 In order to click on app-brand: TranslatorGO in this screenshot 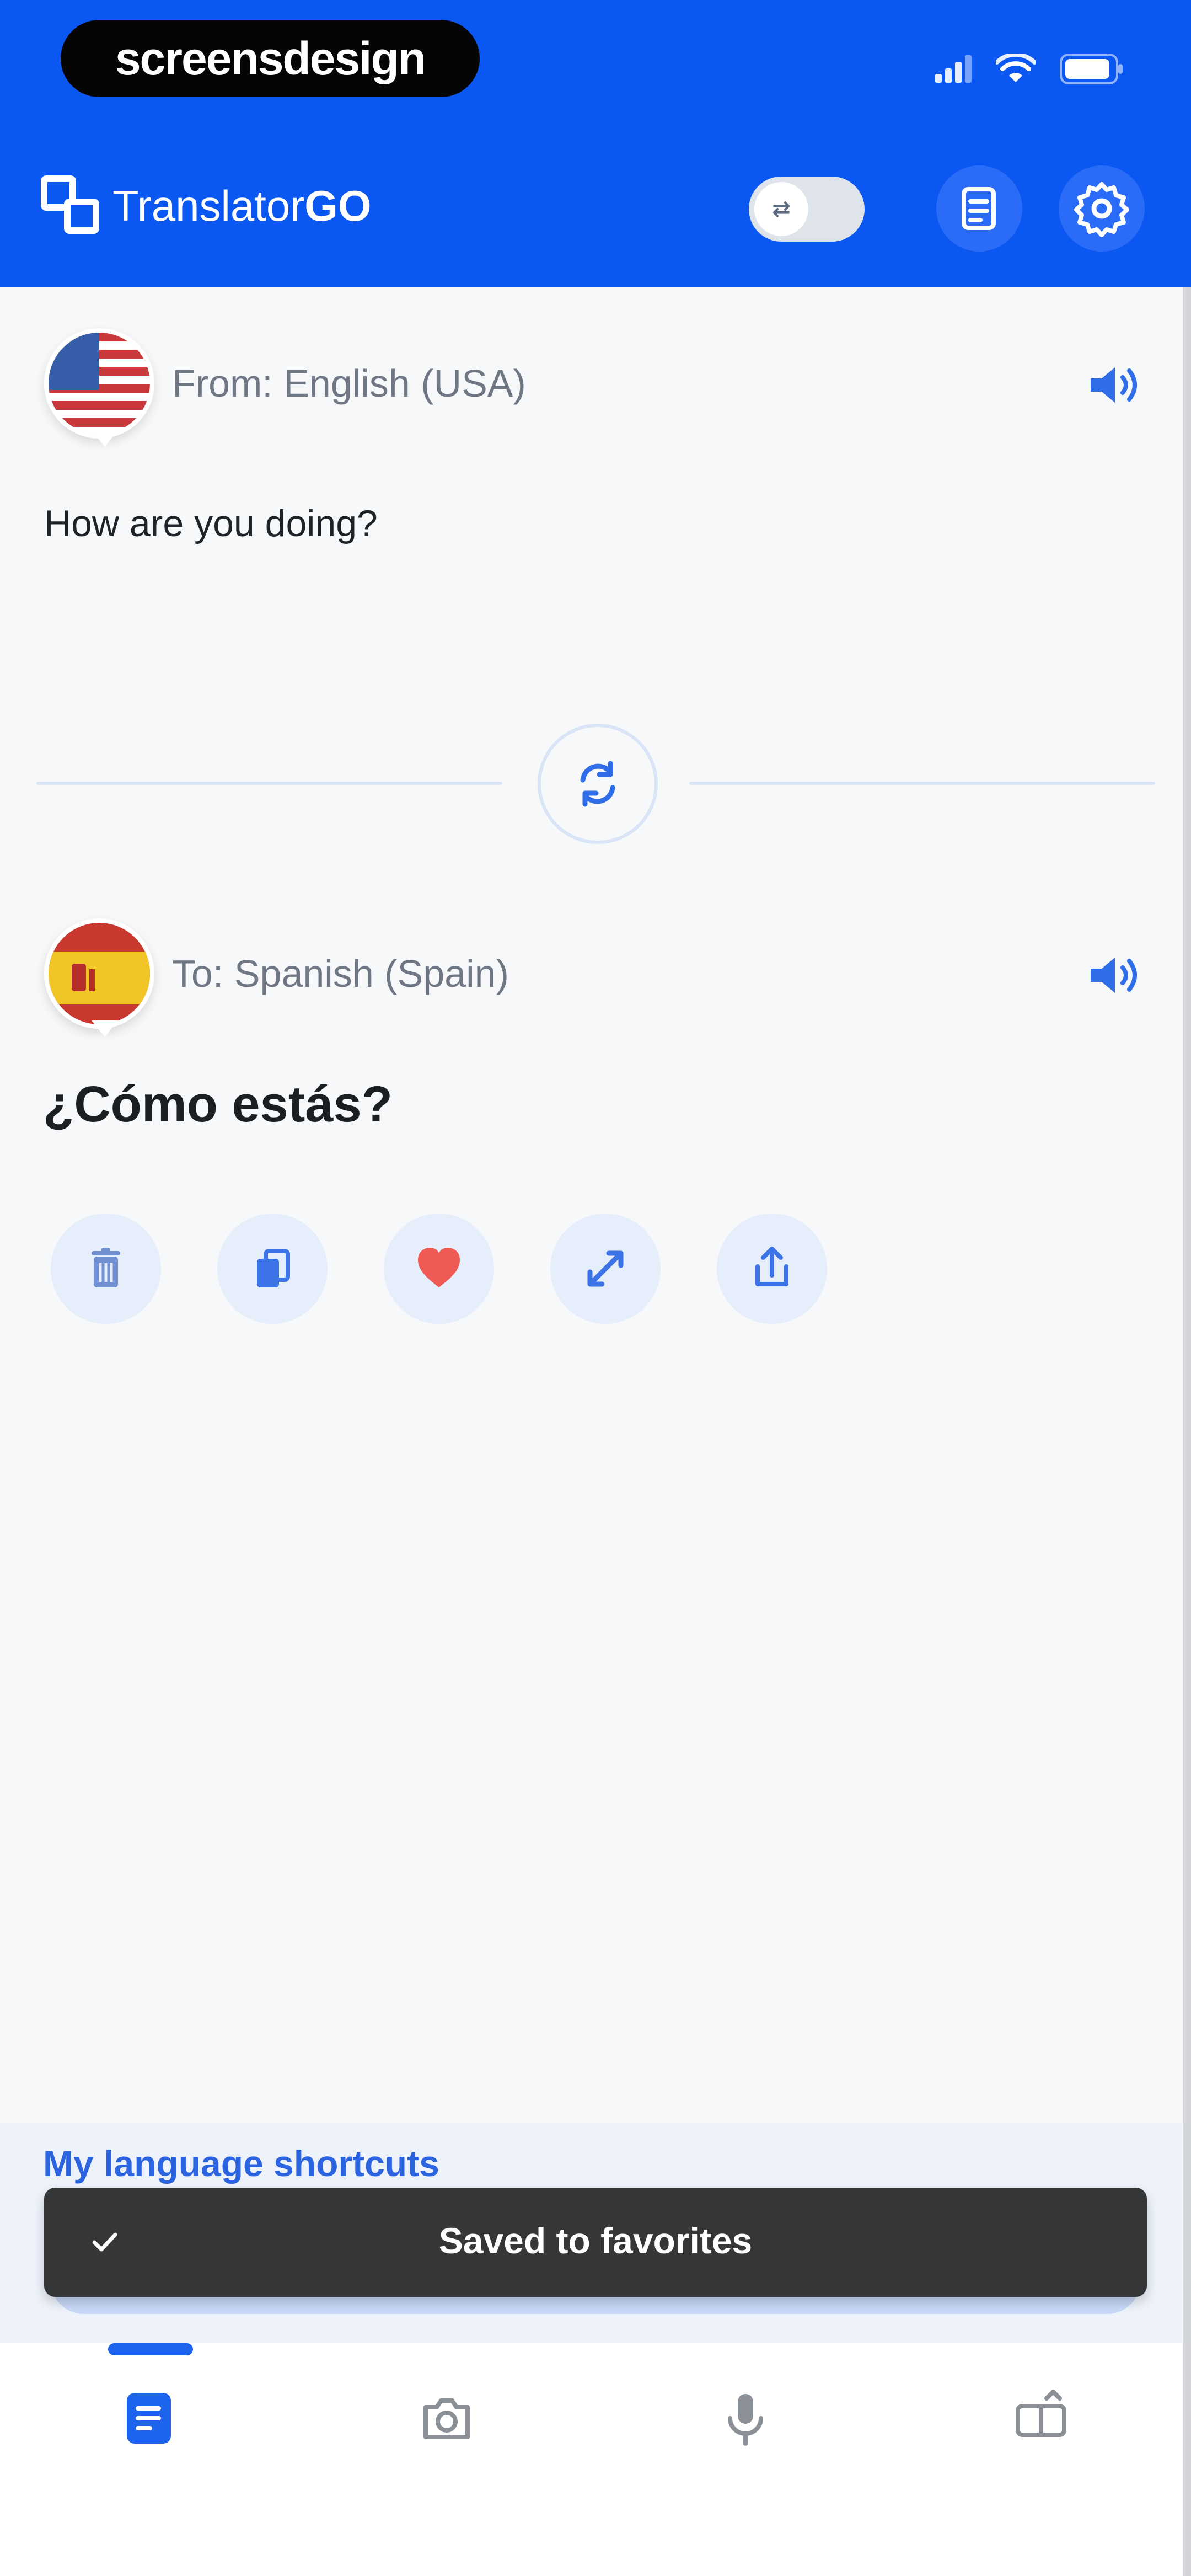, I will do `click(206, 205)`.